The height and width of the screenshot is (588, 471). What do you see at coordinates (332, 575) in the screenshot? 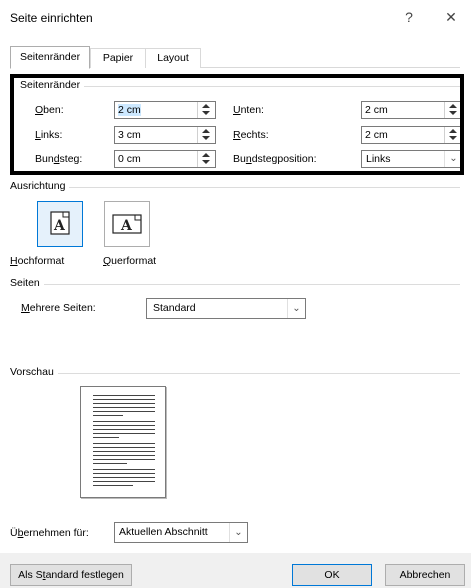
I see `ok-button: OK` at bounding box center [332, 575].